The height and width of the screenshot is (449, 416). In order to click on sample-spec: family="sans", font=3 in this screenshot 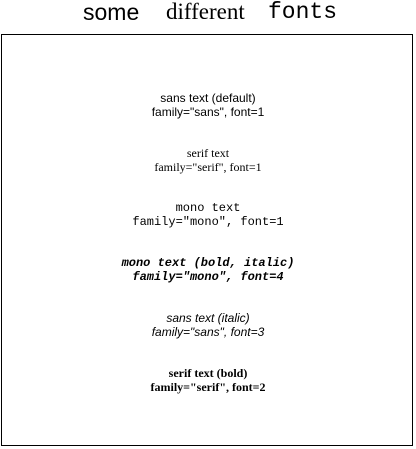, I will do `click(208, 332)`.